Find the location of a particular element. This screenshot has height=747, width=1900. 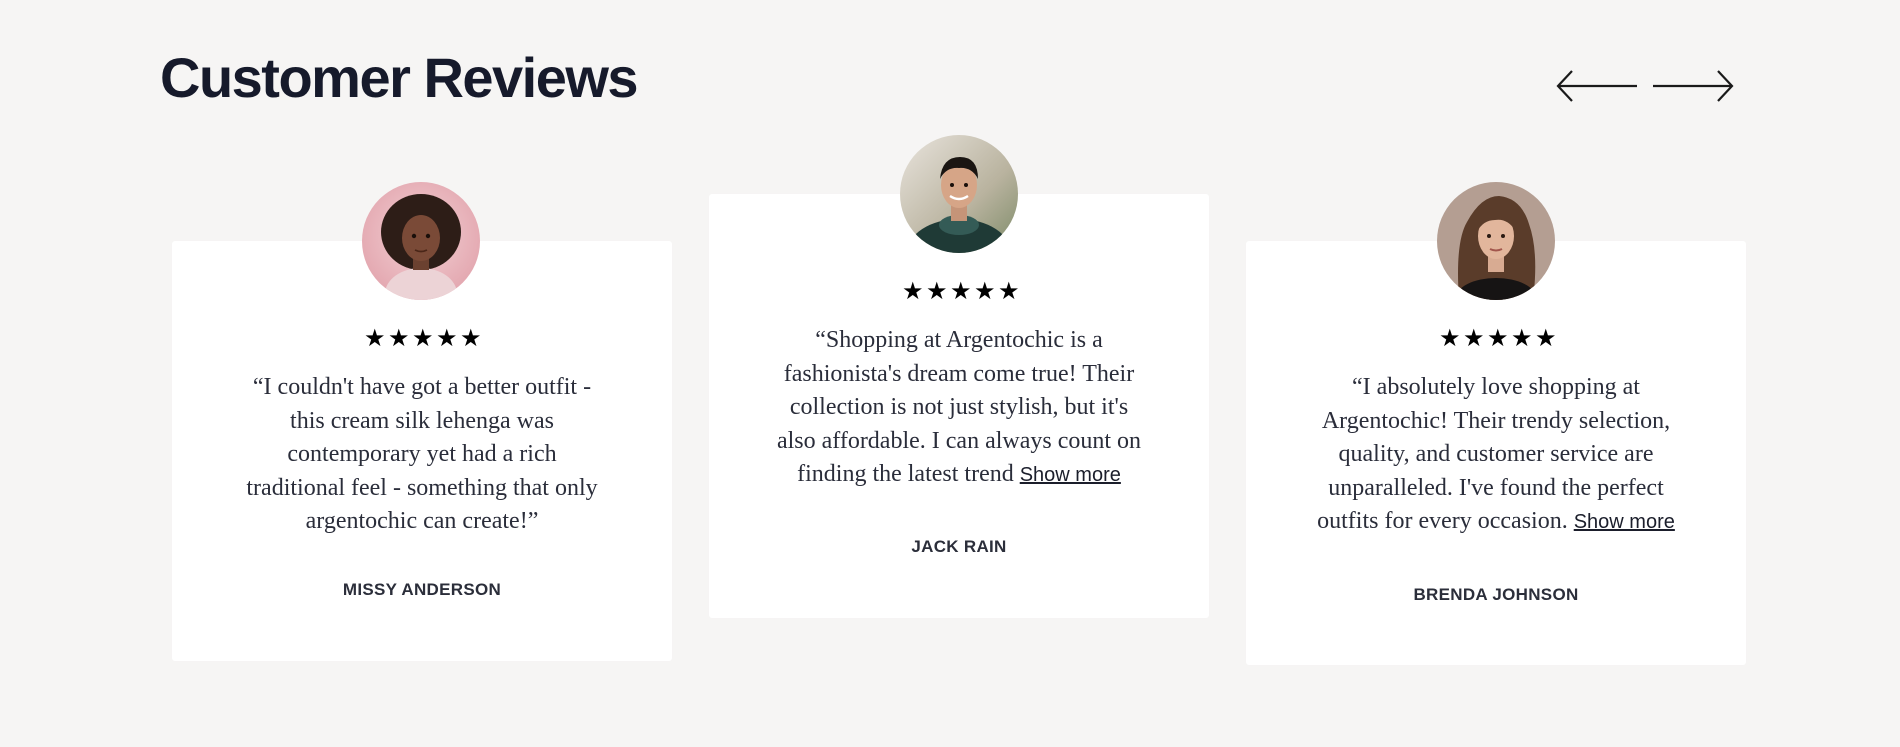

reviewer-name: JACK RAIN is located at coordinates (959, 546).